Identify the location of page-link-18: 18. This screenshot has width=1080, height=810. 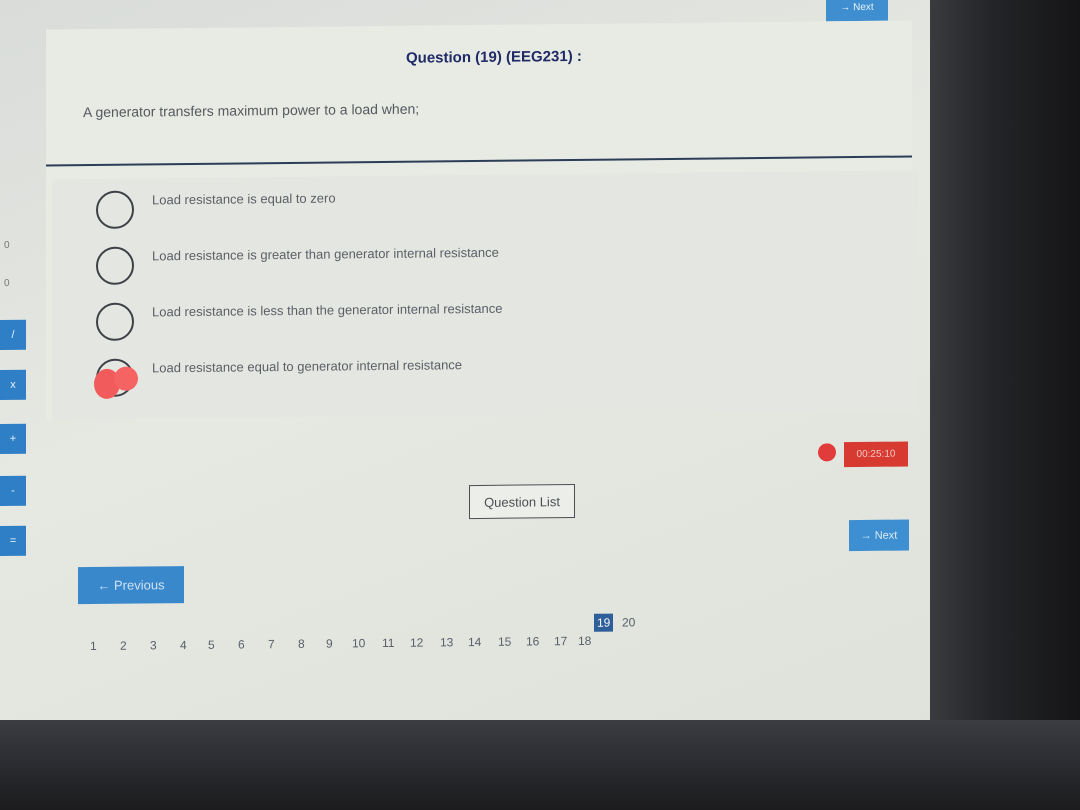
(584, 641).